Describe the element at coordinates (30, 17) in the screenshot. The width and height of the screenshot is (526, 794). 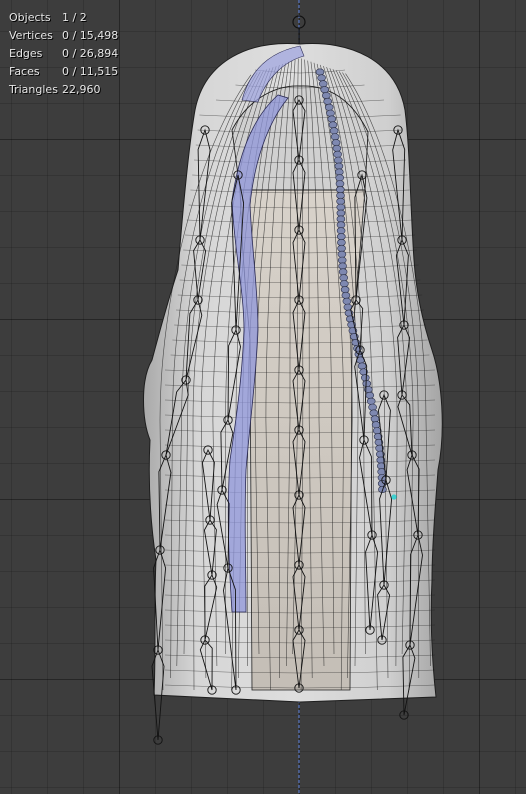
I see `stat-objects-label: Objects` at that location.